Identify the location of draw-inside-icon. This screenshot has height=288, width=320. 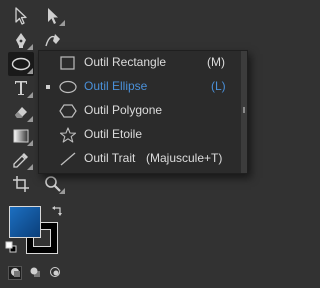
(55, 273).